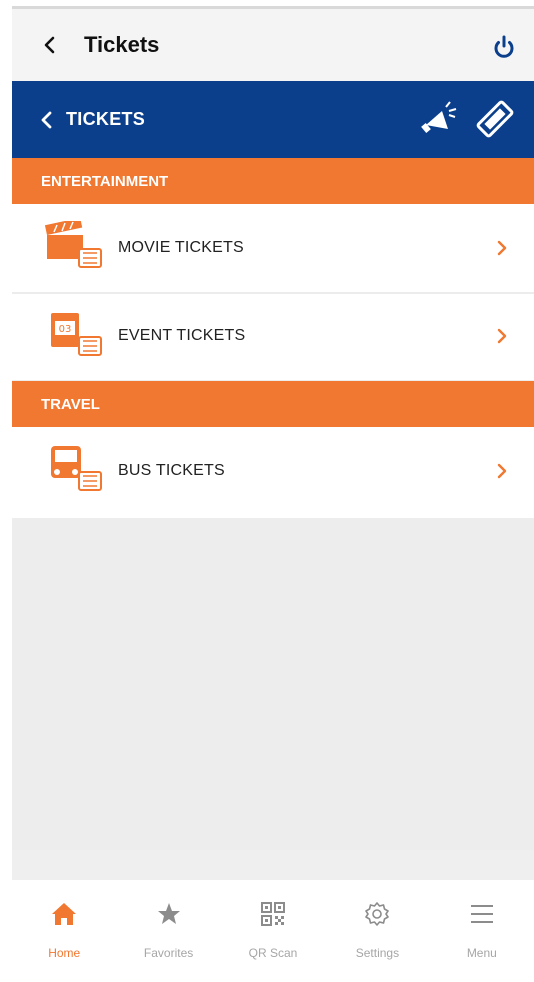  I want to click on megaphone-icon, so click(440, 119).